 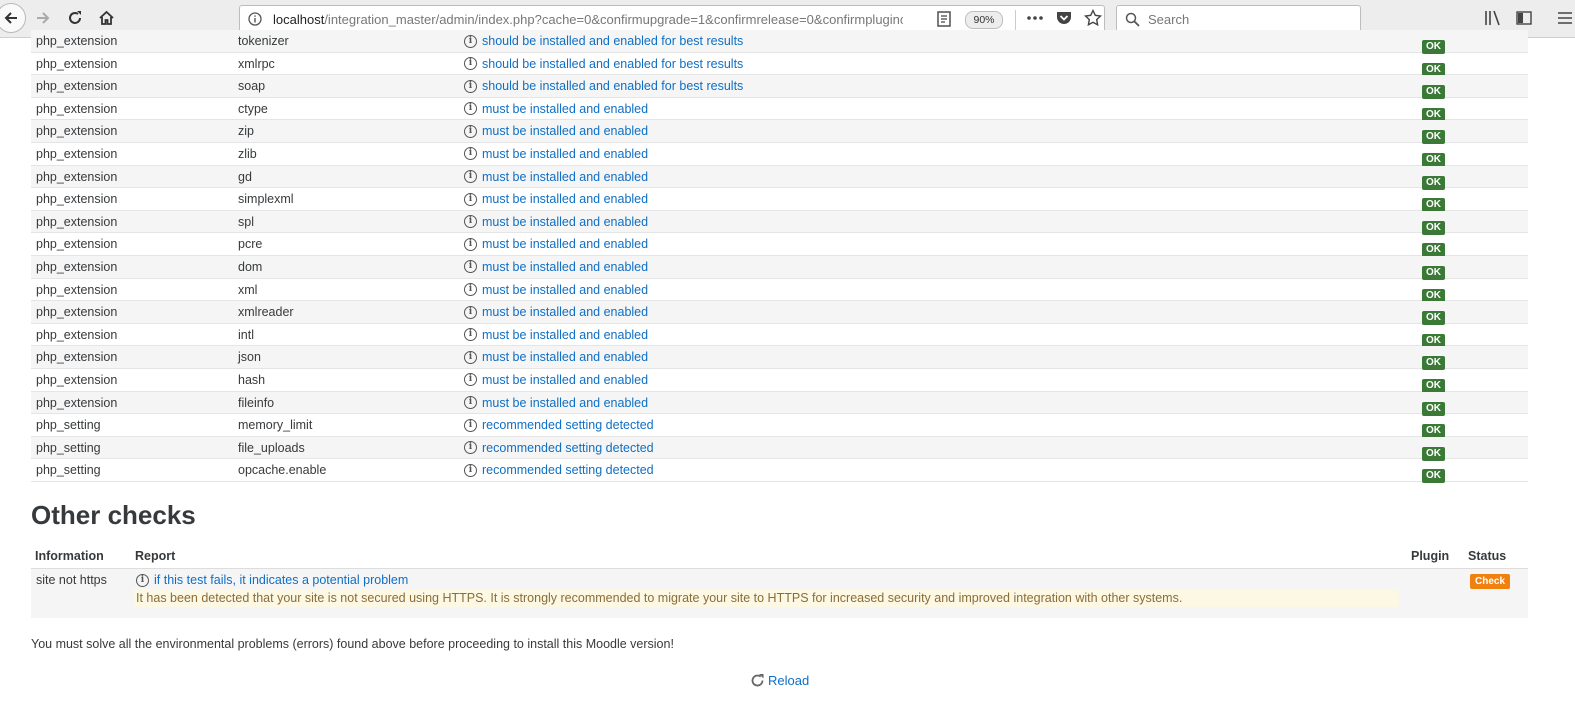 What do you see at coordinates (75, 18) in the screenshot?
I see `reload-page-button` at bounding box center [75, 18].